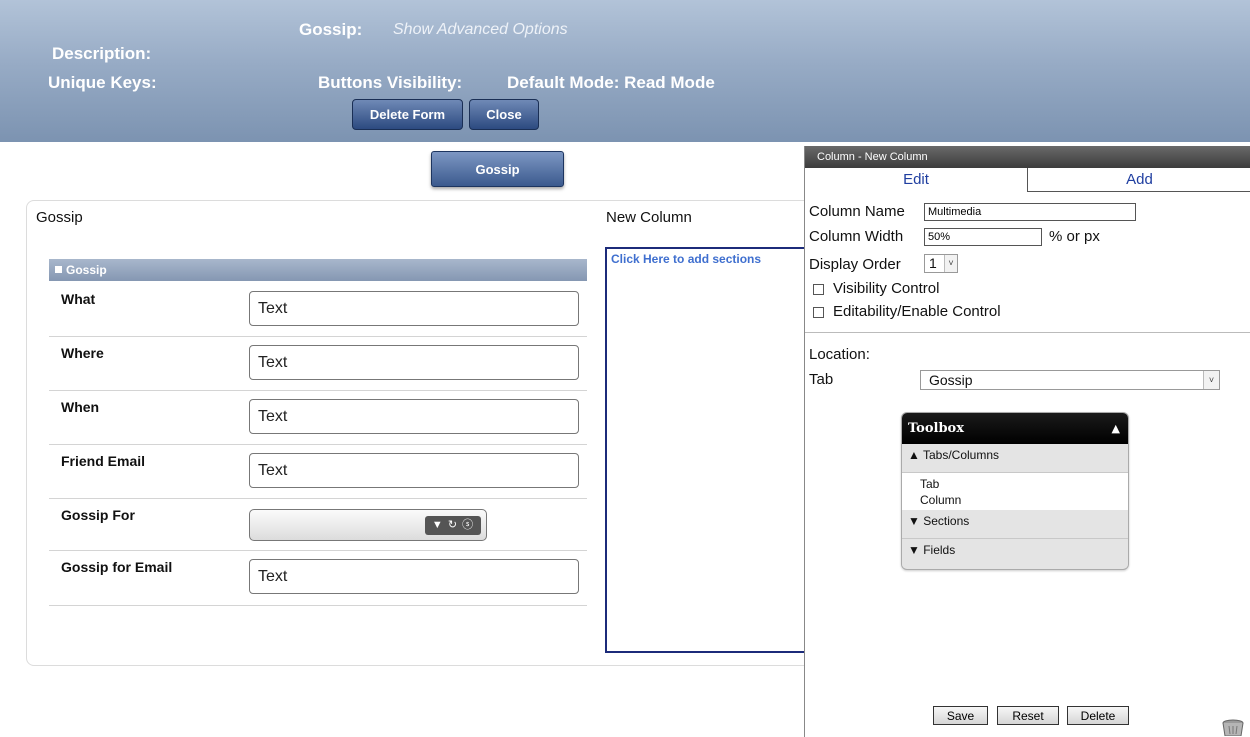 Image resolution: width=1250 pixels, height=737 pixels. I want to click on field-row-where: Where, so click(318, 364).